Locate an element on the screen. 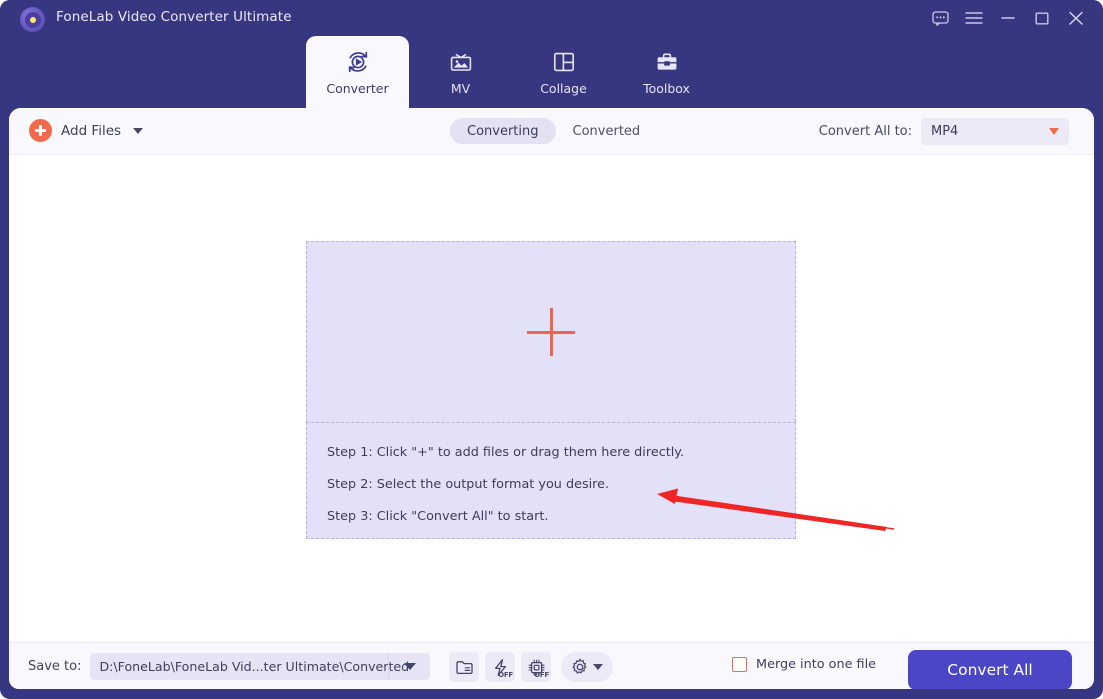 The width and height of the screenshot is (1103, 699). nav-tab-label: Toolbox is located at coordinates (666, 88).